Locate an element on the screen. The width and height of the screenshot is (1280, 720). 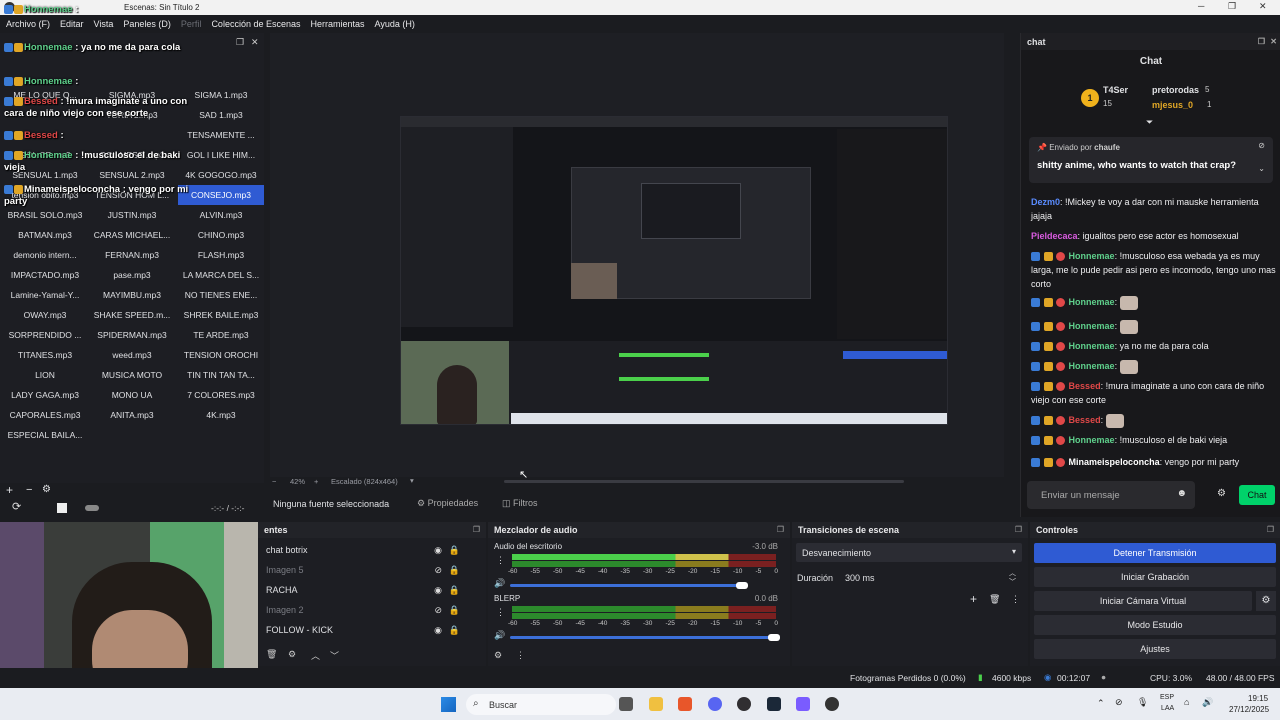
leaderboard-collapse-icon: ⏷ is located at coordinates (1149, 122).